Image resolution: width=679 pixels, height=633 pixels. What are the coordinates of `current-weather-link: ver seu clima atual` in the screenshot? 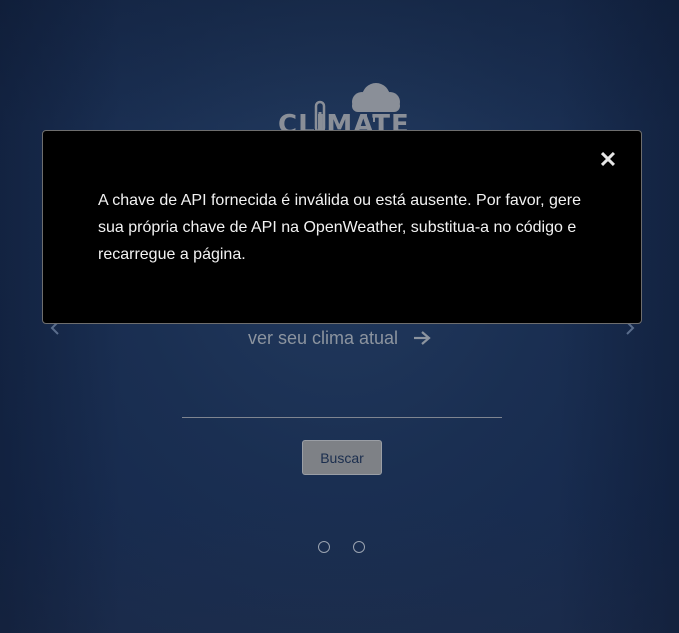 It's located at (339, 339).